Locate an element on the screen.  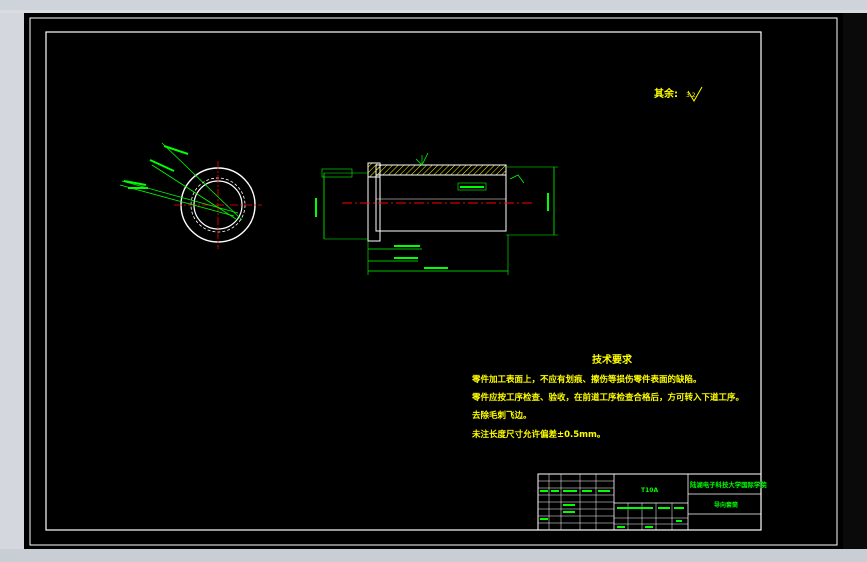
roughness-label: 其余: is located at coordinates (666, 93).